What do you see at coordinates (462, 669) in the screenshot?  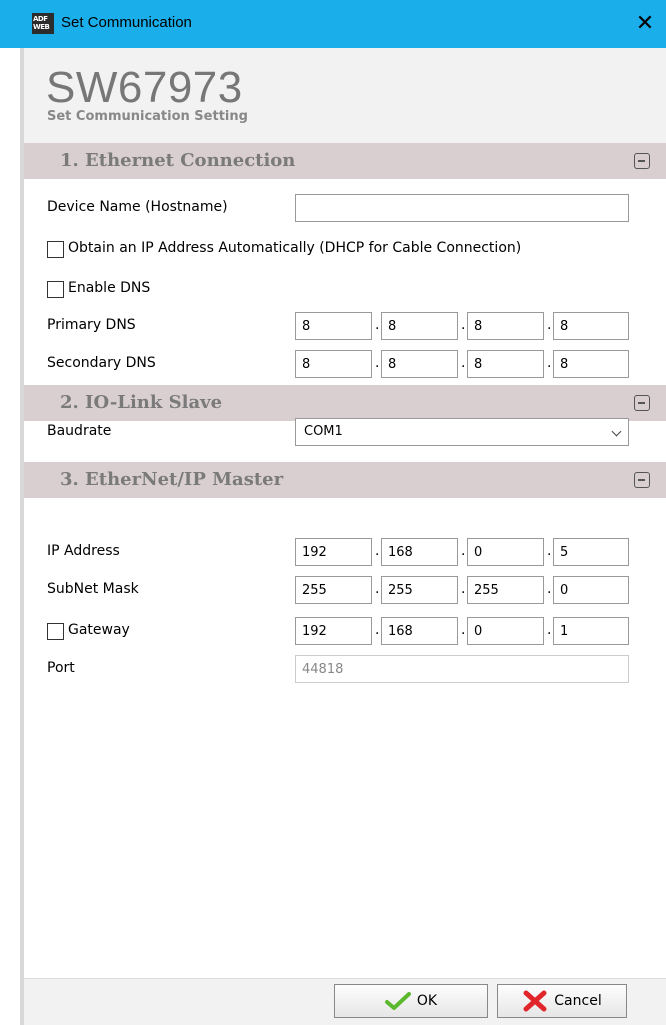 I see `port-input` at bounding box center [462, 669].